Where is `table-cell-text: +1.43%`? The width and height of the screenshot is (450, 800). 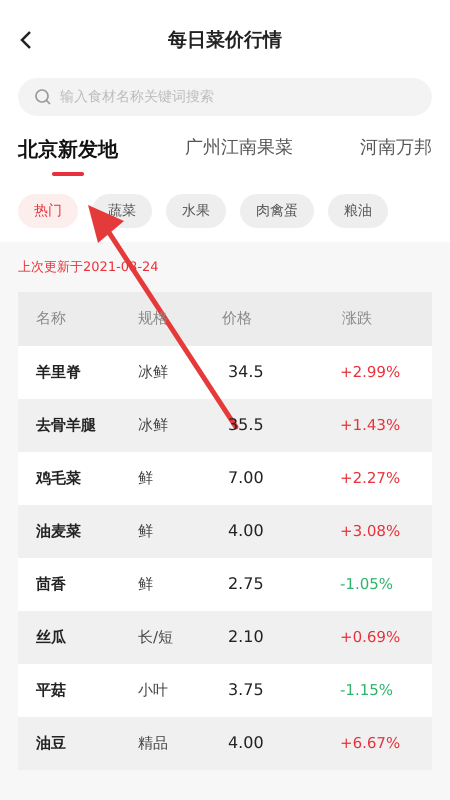
table-cell-text: +1.43% is located at coordinates (370, 425).